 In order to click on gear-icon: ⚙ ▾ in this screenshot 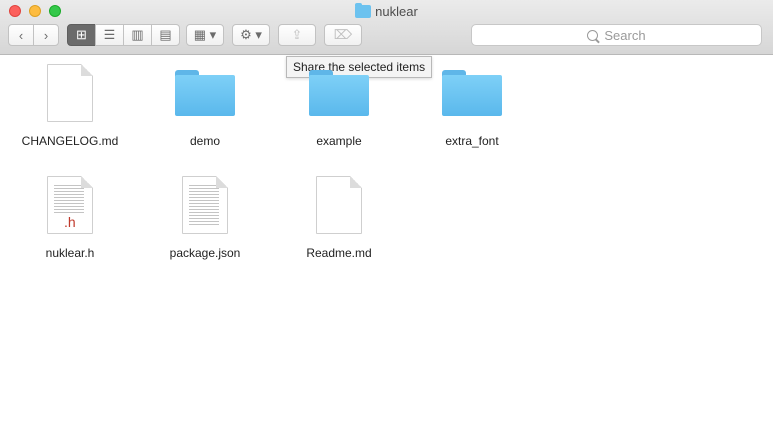, I will do `click(251, 34)`.